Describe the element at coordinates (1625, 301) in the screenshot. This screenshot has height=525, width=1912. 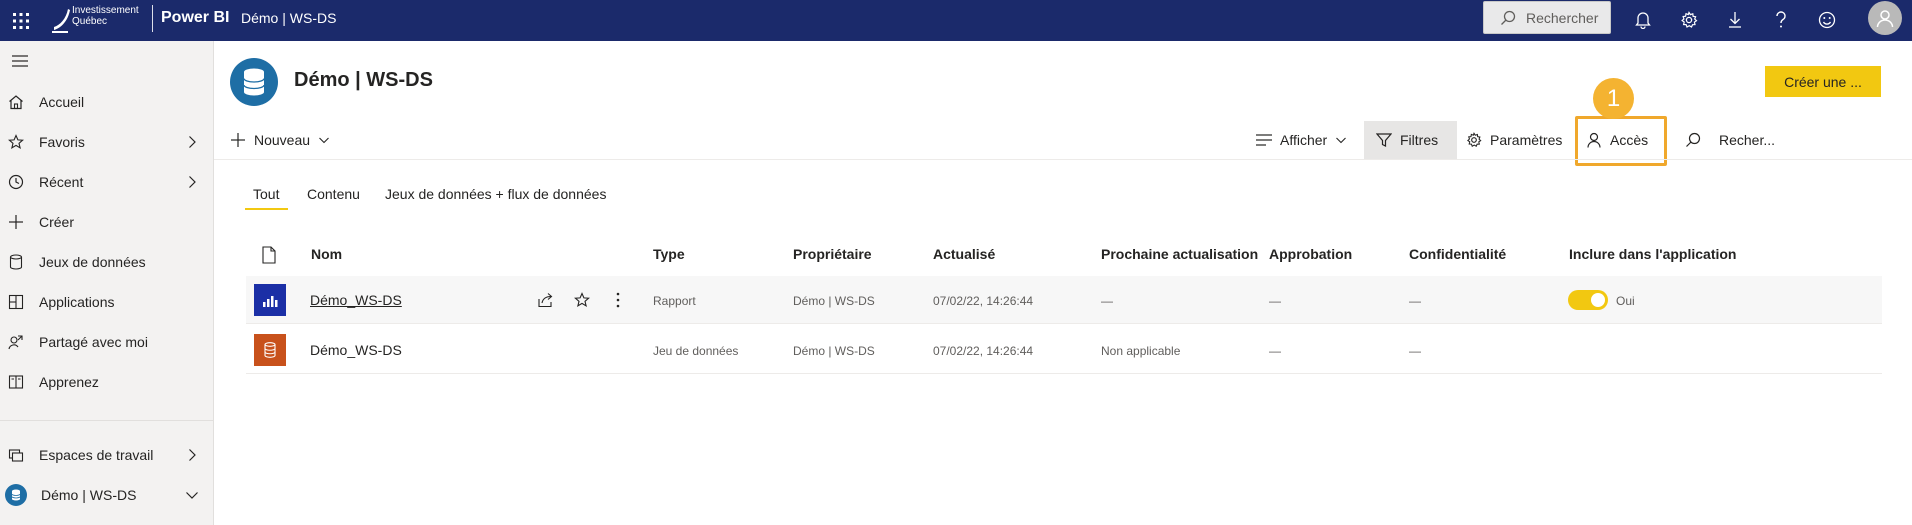
I see `include-in-app-label: Oui` at that location.